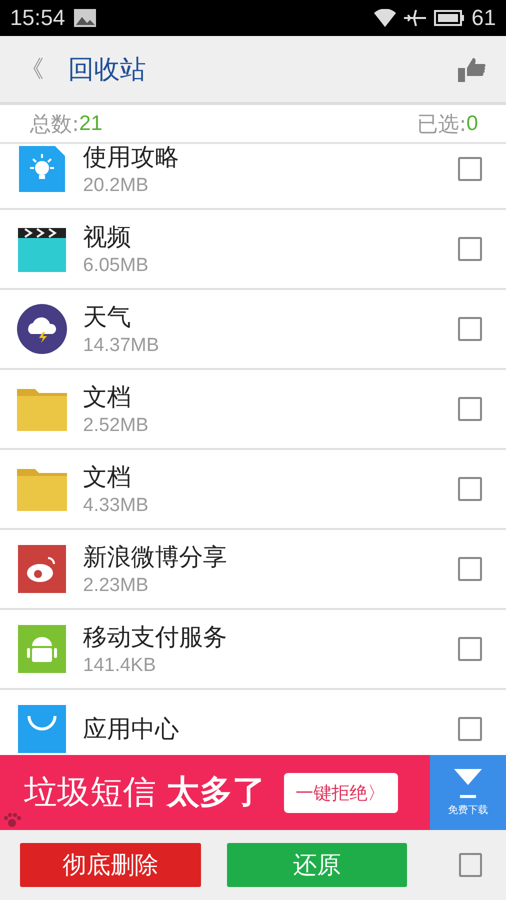 Image resolution: width=506 pixels, height=900 pixels. What do you see at coordinates (468, 810) in the screenshot?
I see `download-label: 免费下载` at bounding box center [468, 810].